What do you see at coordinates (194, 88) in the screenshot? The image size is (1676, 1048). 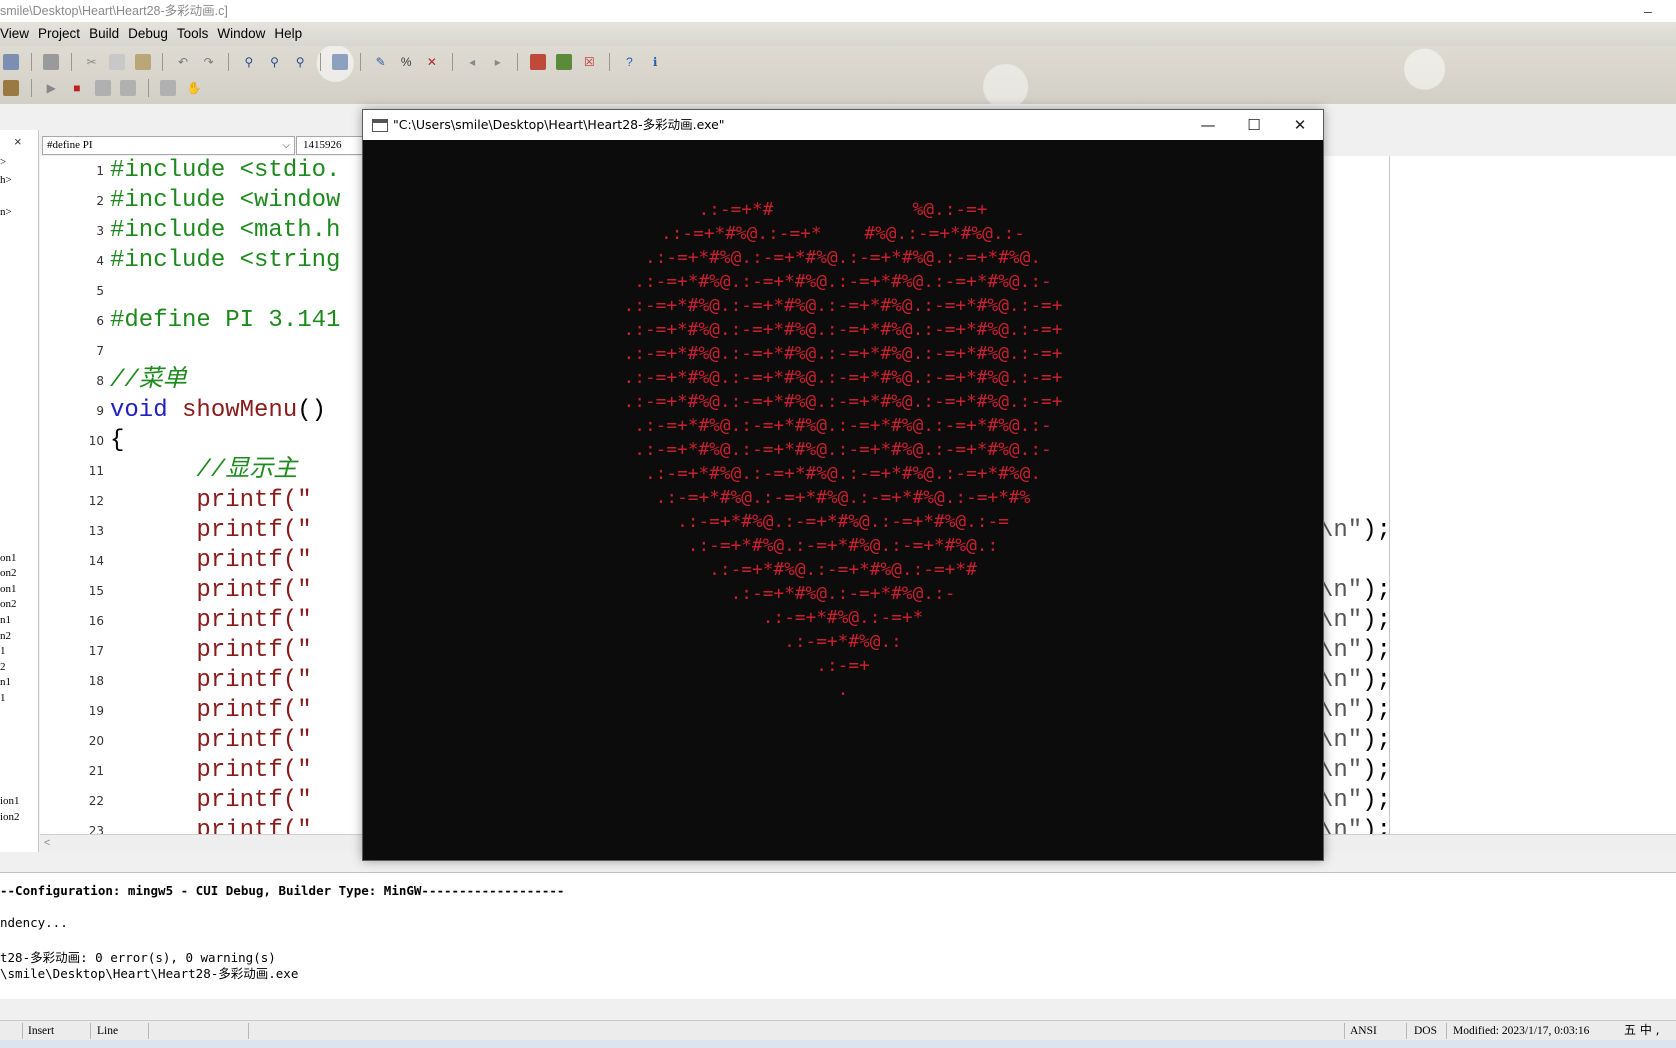 I see `hand-icon: ✋` at bounding box center [194, 88].